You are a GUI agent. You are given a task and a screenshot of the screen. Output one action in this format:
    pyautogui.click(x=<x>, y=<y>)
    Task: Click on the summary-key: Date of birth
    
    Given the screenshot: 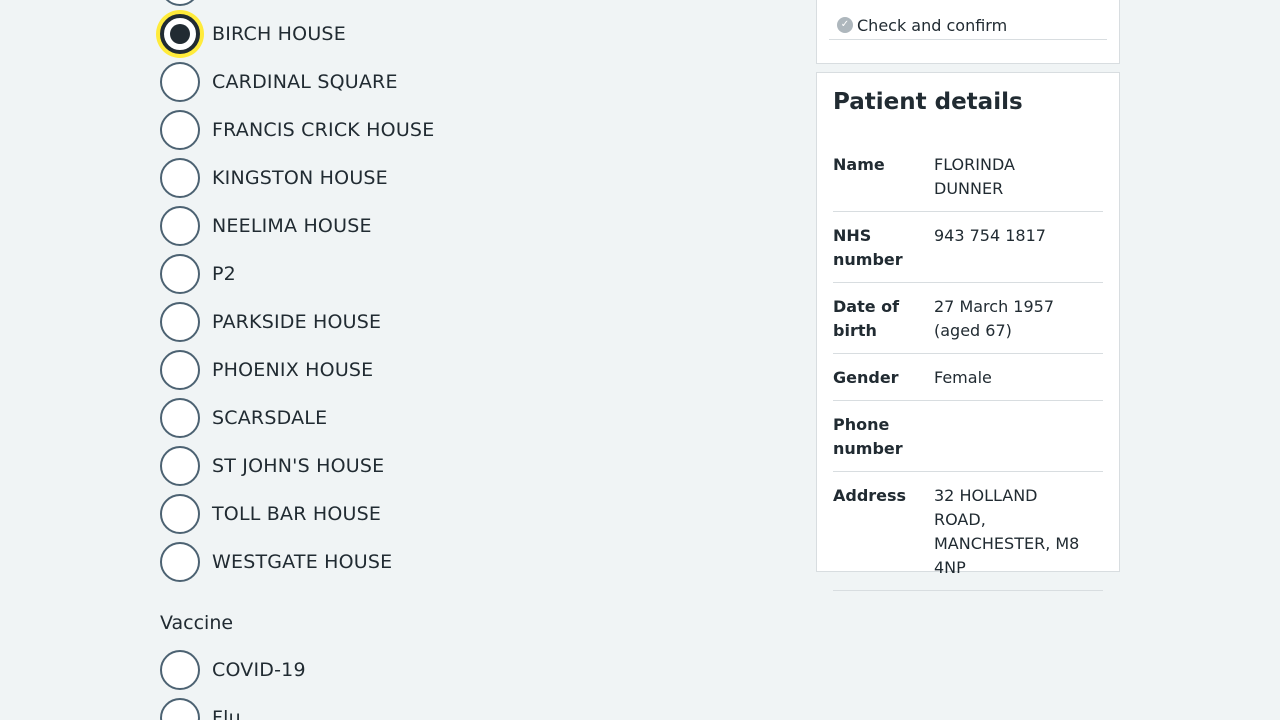 What is the action you would take?
    pyautogui.click(x=866, y=318)
    